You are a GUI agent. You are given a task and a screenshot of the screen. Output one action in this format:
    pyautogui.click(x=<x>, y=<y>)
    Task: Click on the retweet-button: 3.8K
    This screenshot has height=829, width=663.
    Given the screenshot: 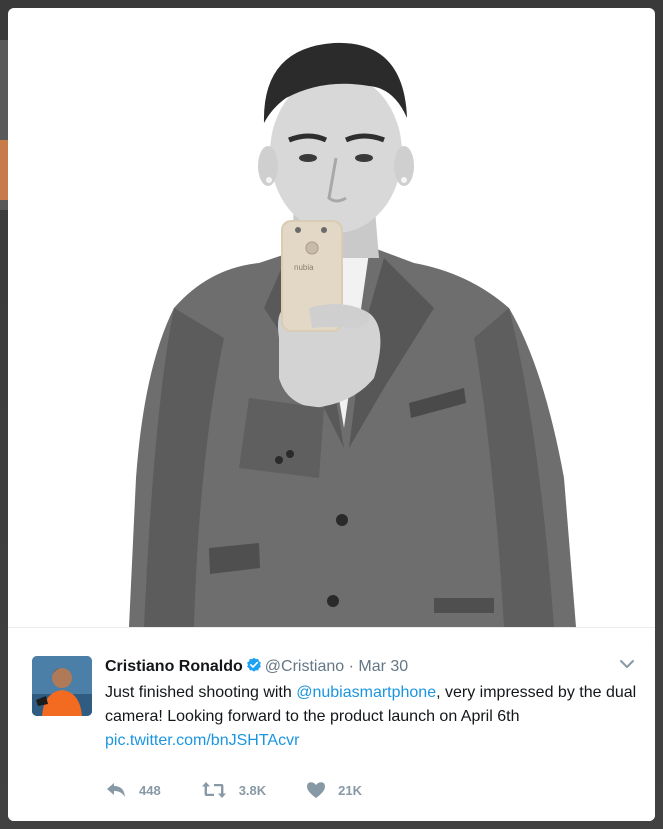 What is the action you would take?
    pyautogui.click(x=233, y=790)
    